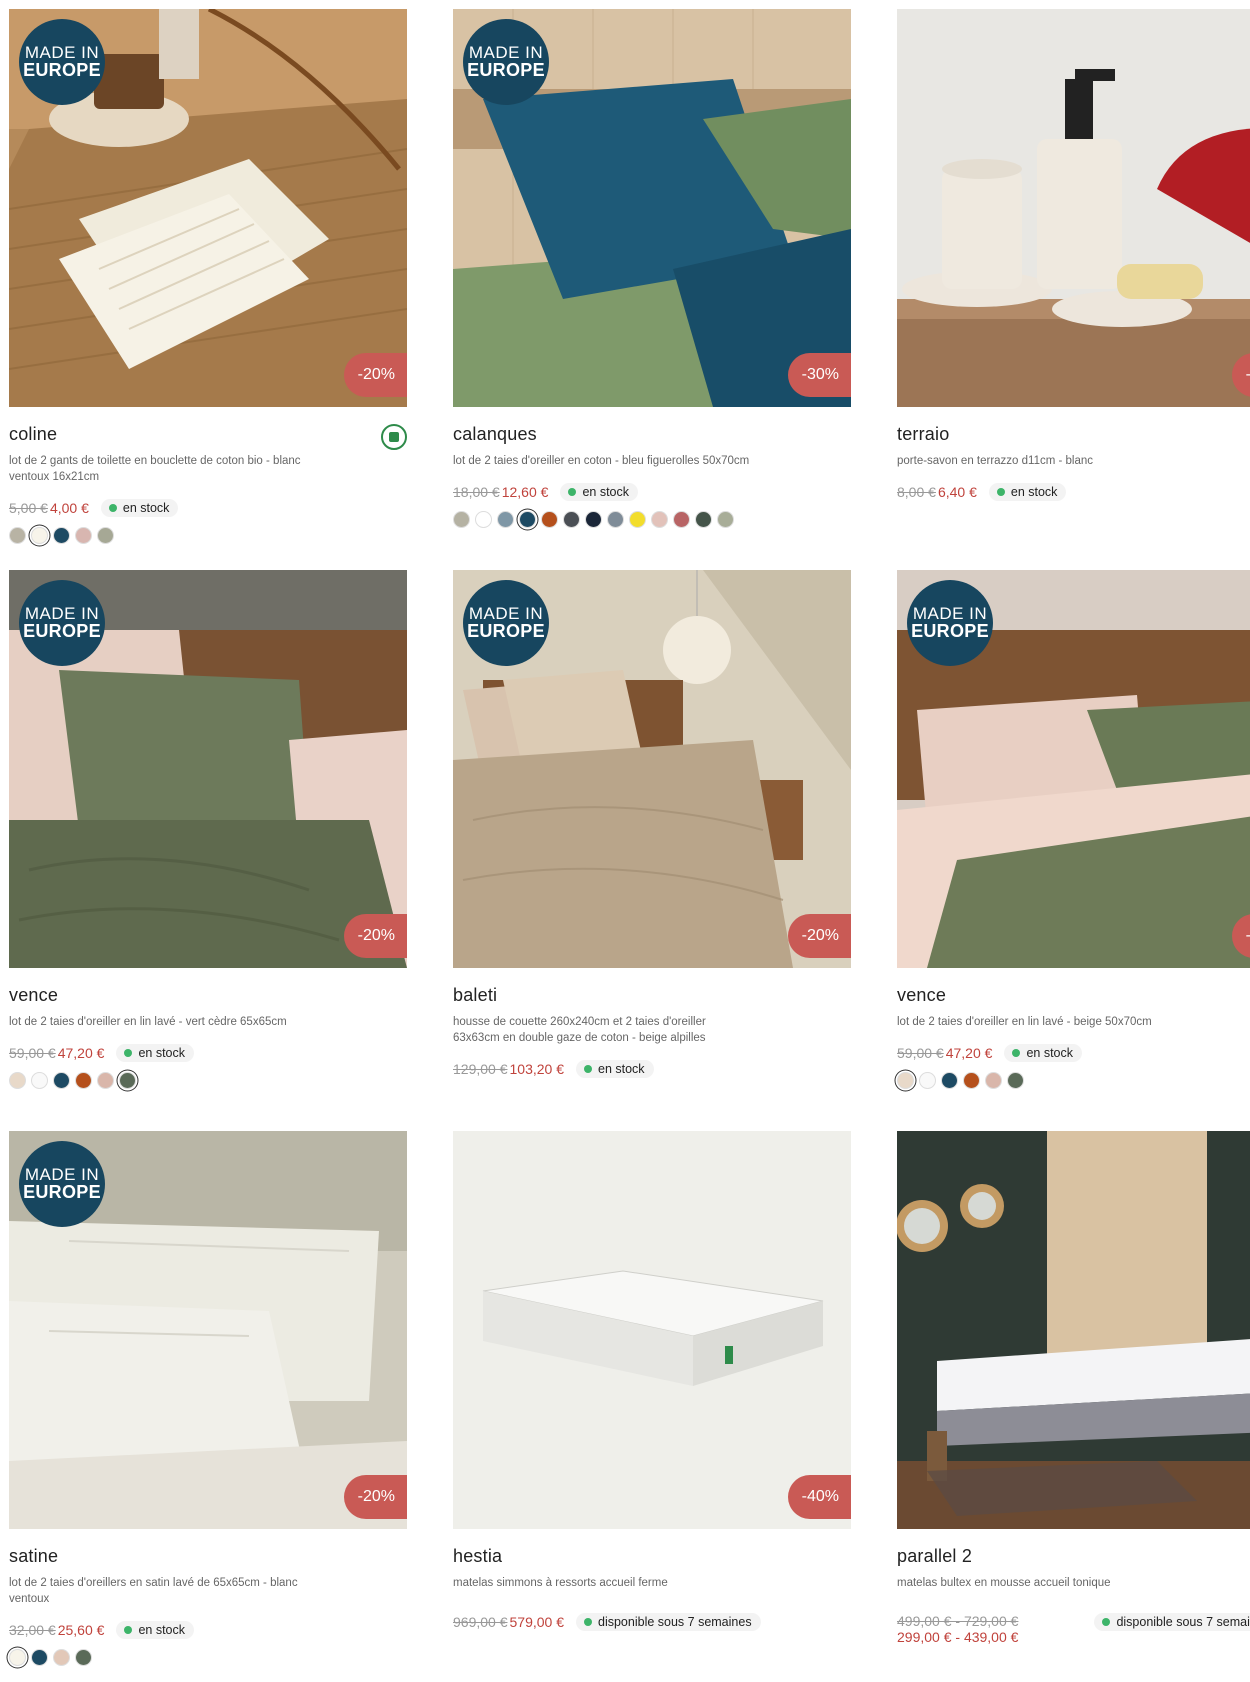 This screenshot has width=1250, height=1682. Describe the element at coordinates (1073, 434) in the screenshot. I see `product-title: terraio` at that location.